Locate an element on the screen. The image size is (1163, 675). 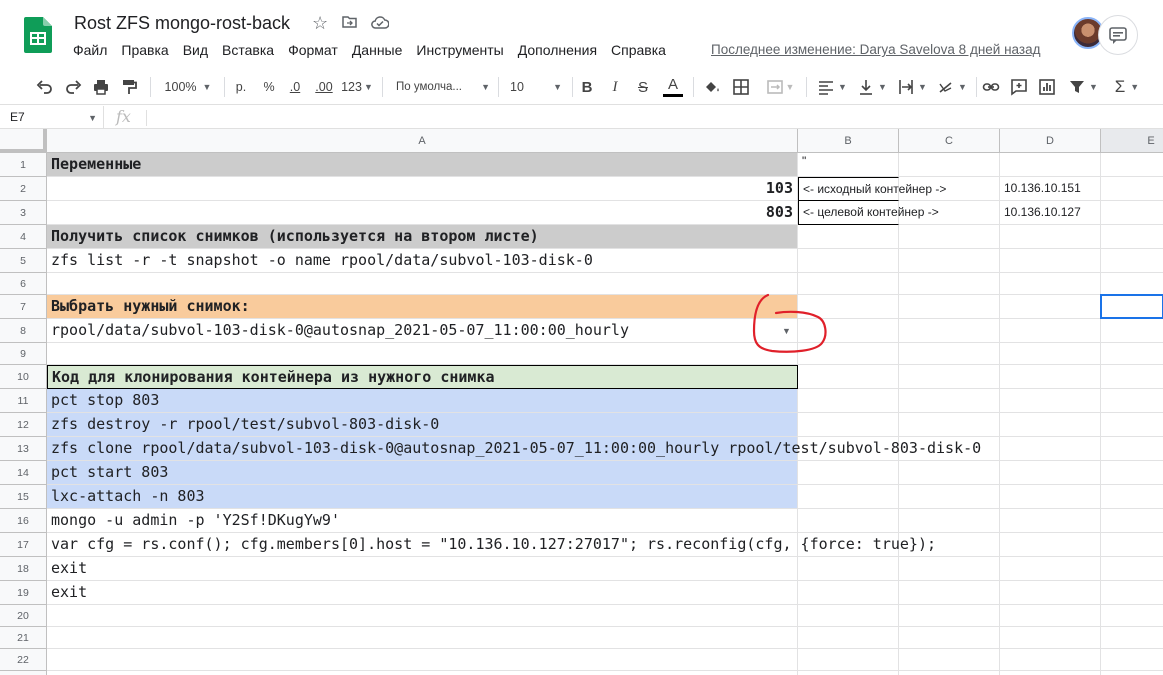
selected-cell-e7 is located at coordinates (1131, 306).